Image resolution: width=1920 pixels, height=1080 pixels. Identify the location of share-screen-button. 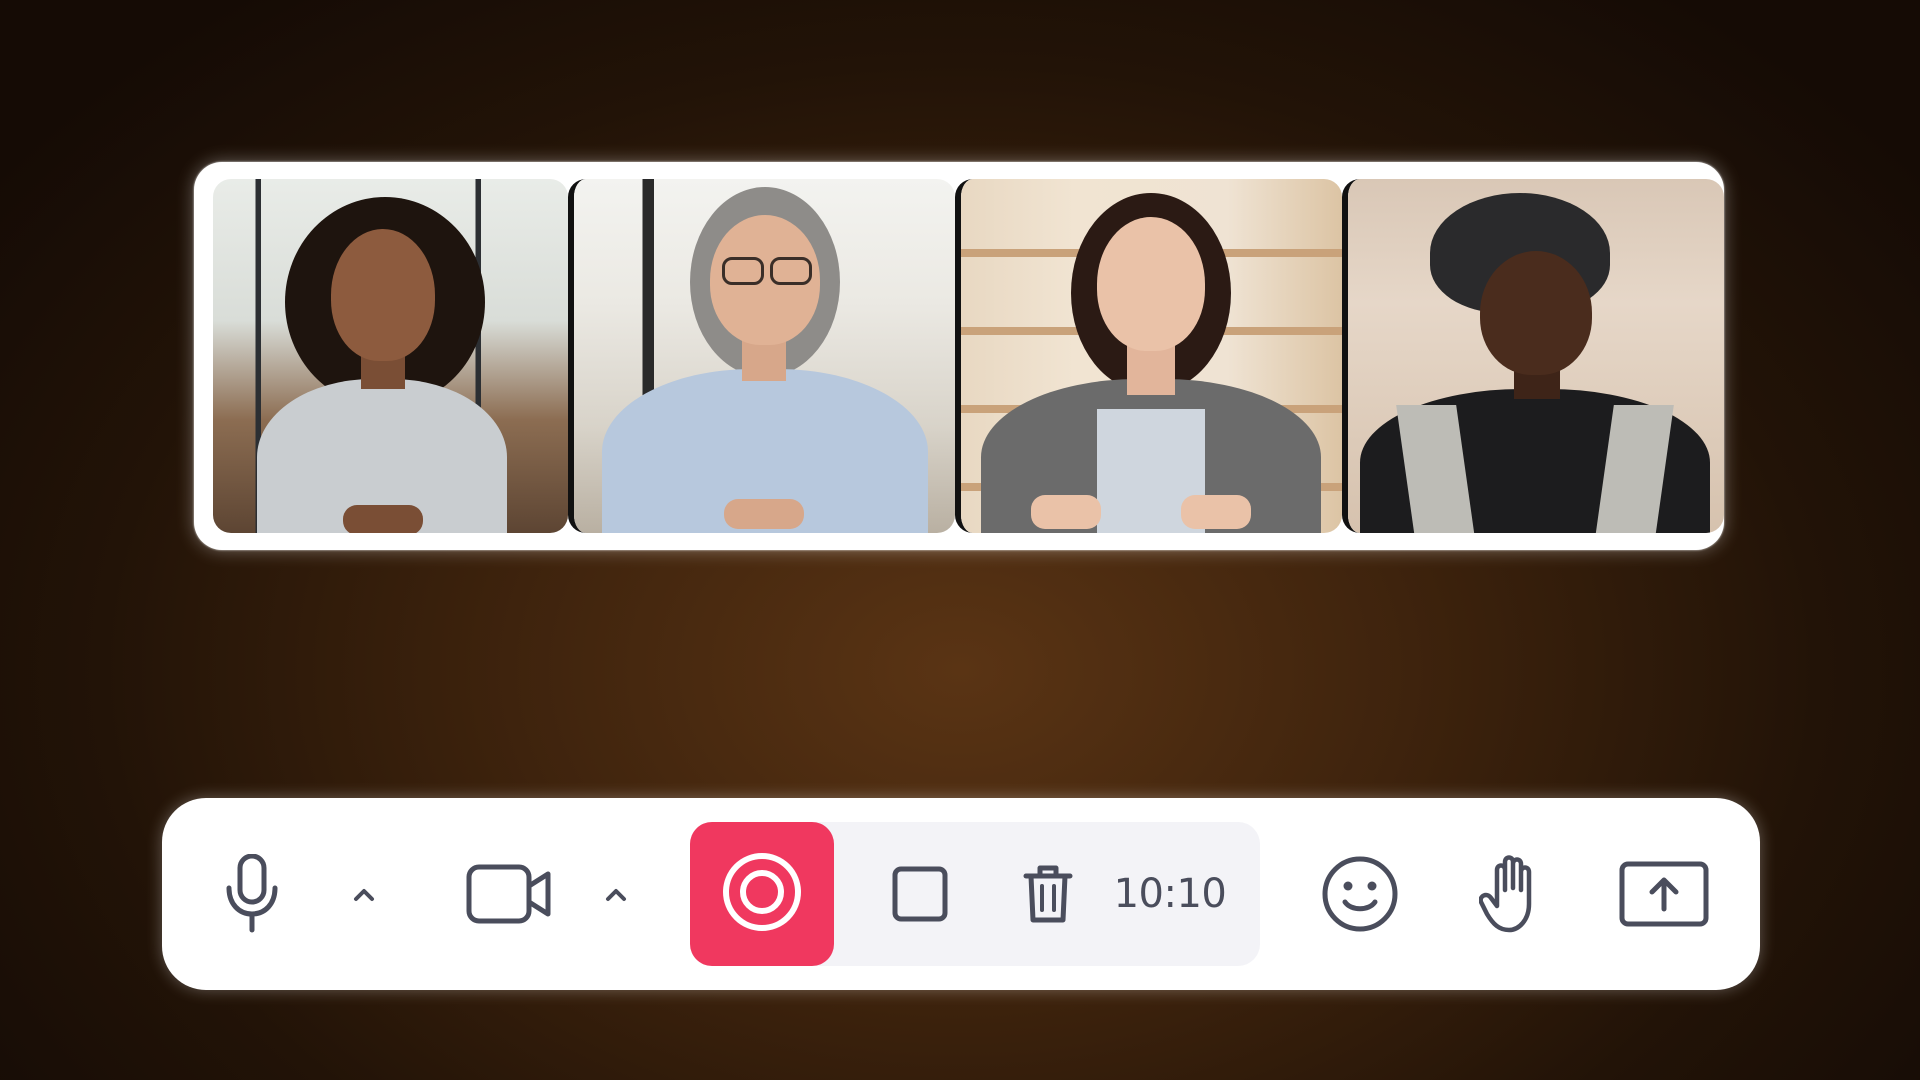
(1664, 894).